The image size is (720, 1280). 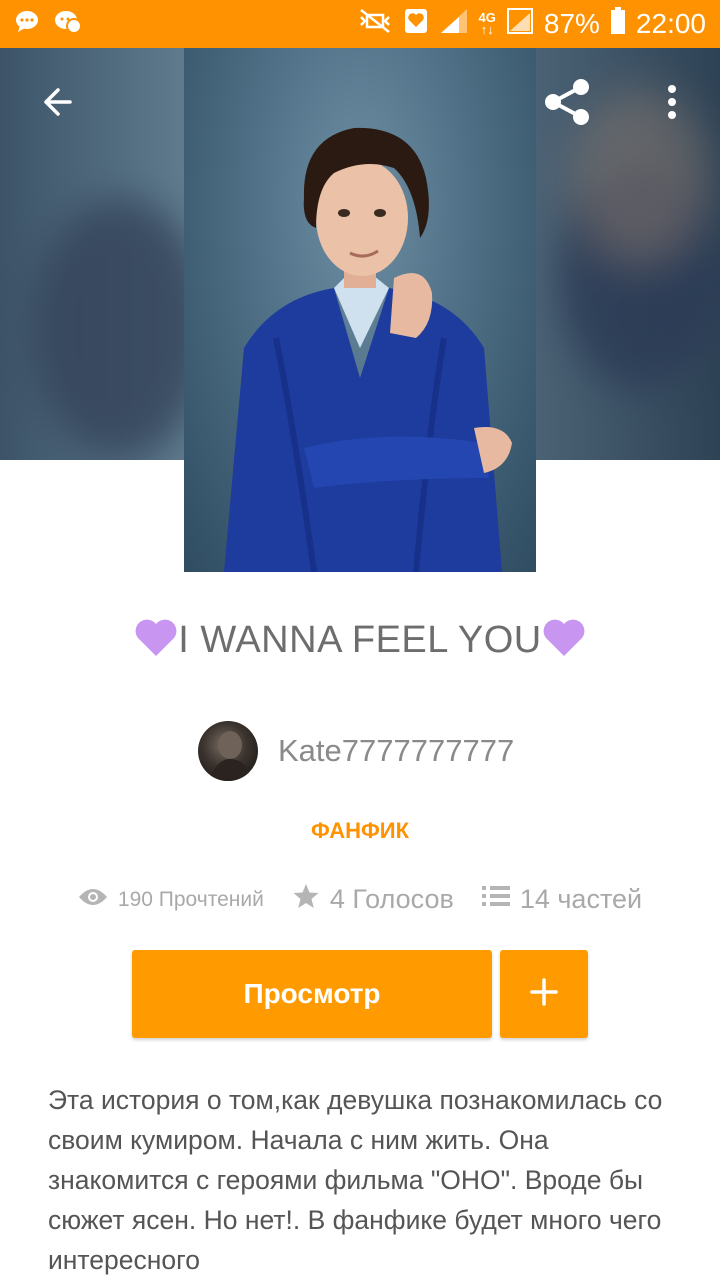 I want to click on read-button-label: Просмотр, so click(x=312, y=993).